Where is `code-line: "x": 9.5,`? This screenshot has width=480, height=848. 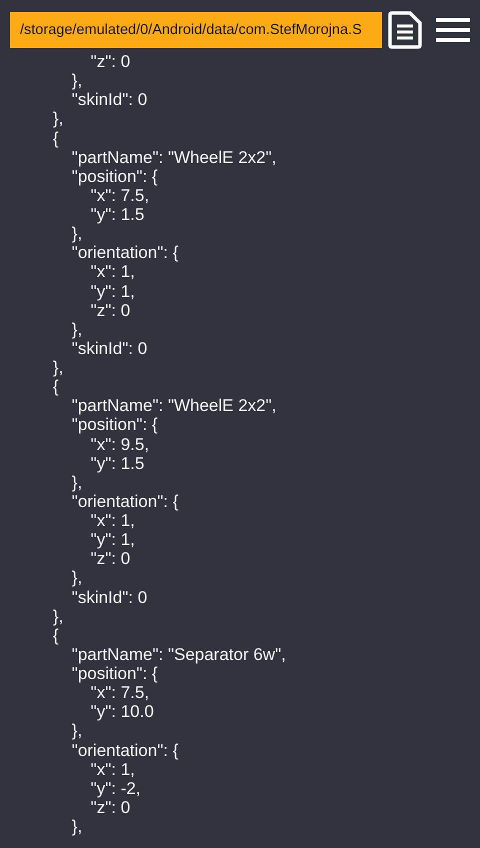 code-line: "x": 9.5, is located at coordinates (120, 444).